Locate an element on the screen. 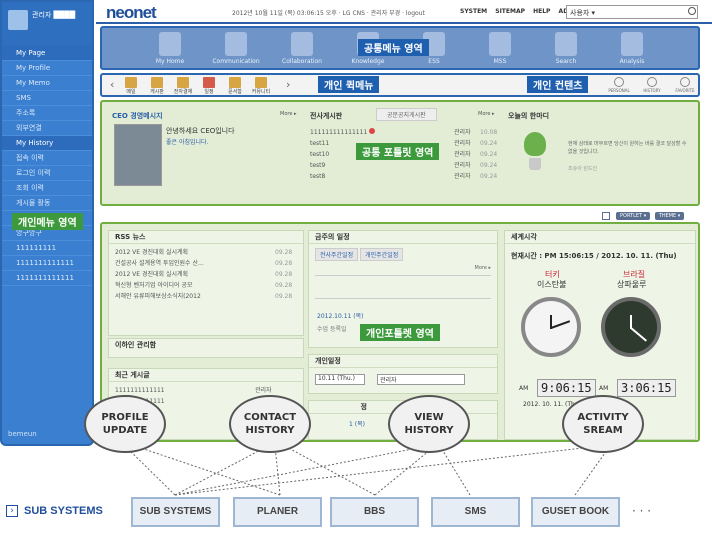 The width and height of the screenshot is (712, 540). arrow-planer-profile is located at coordinates (207, 470).